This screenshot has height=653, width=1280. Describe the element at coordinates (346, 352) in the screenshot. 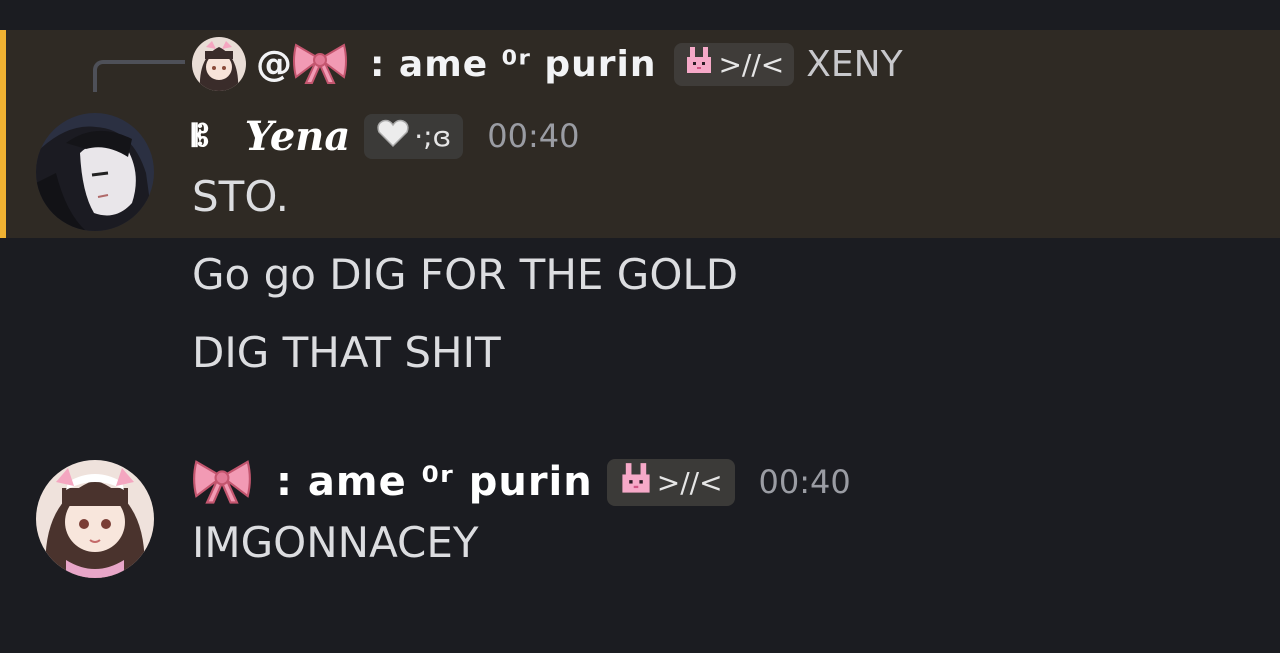

I see `message-line: DIG THAT SHIT` at that location.